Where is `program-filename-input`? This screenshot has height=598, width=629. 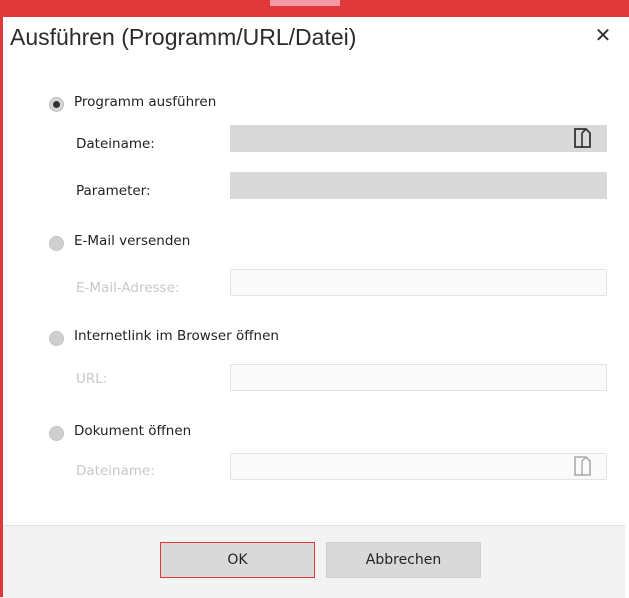 program-filename-input is located at coordinates (418, 138).